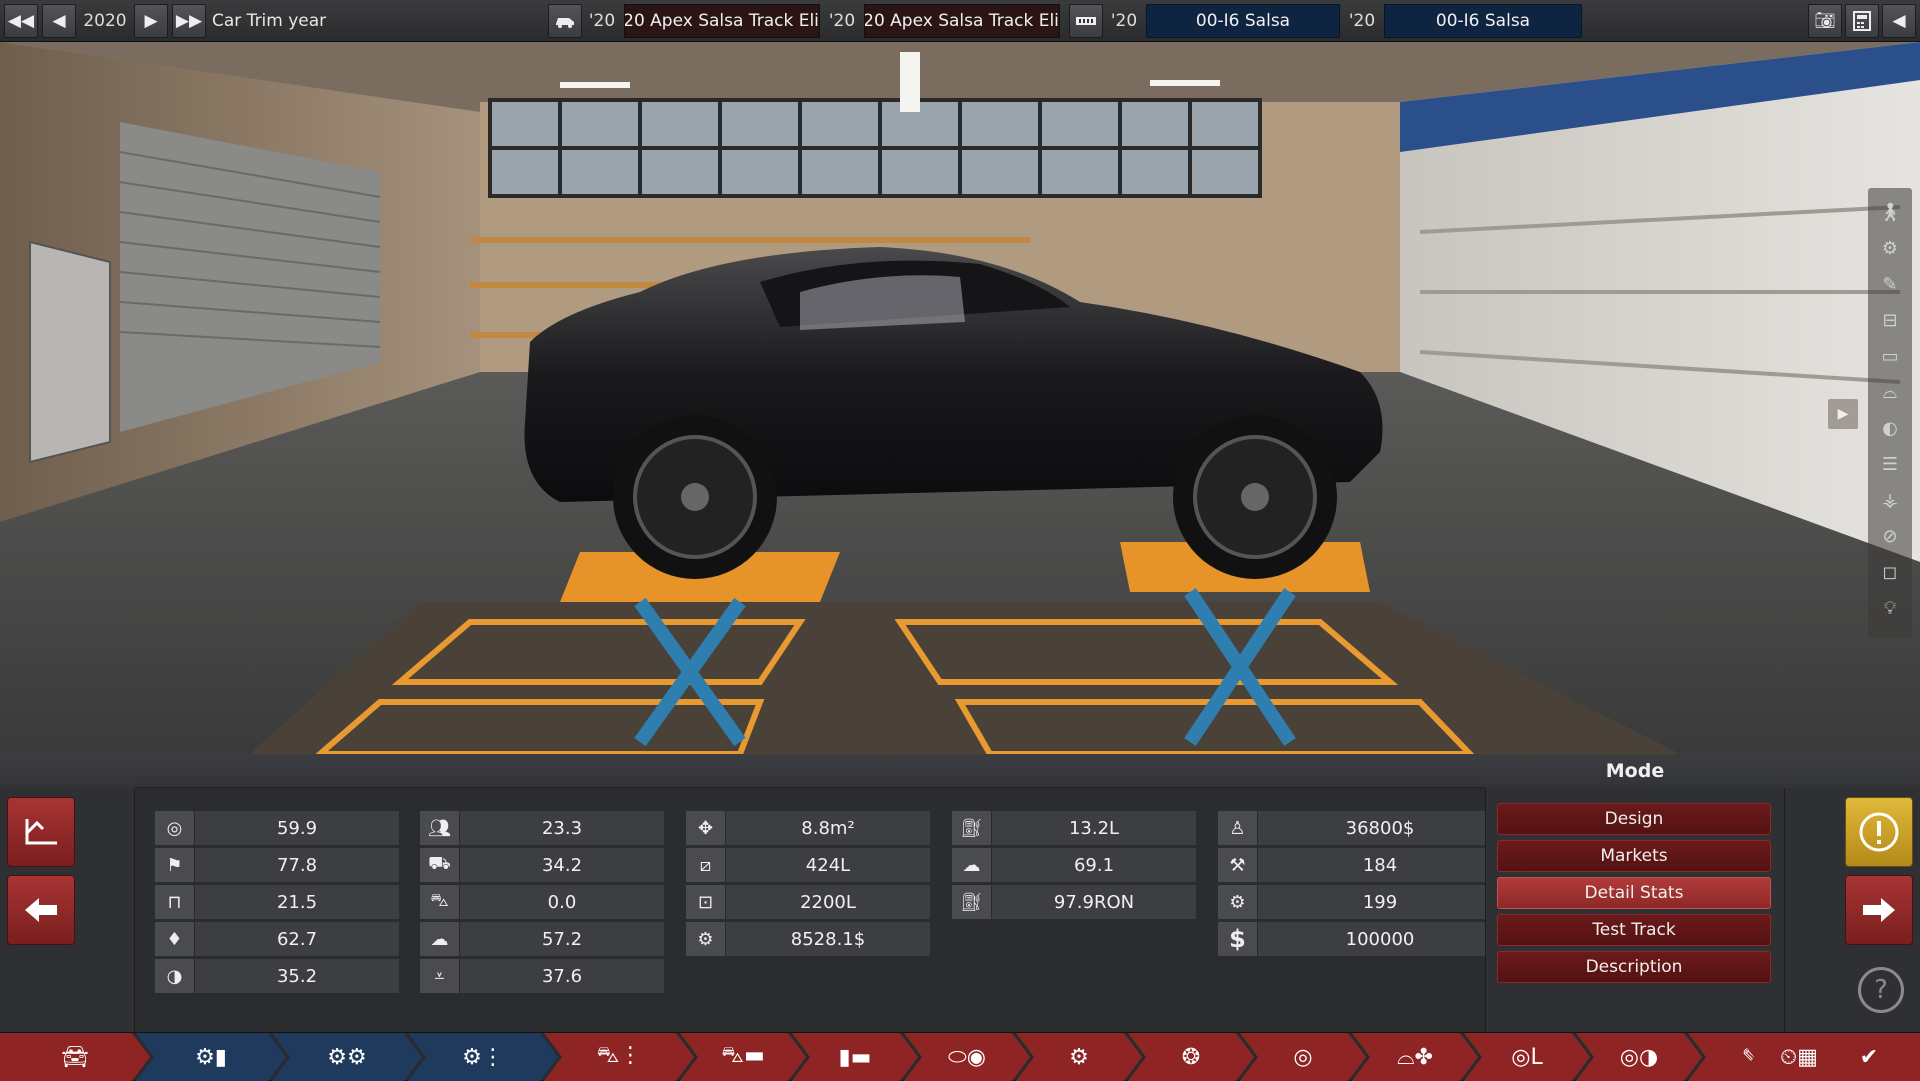 The image size is (1920, 1081). Describe the element at coordinates (1303, 1057) in the screenshot. I see `nav-brakes: ◎` at that location.